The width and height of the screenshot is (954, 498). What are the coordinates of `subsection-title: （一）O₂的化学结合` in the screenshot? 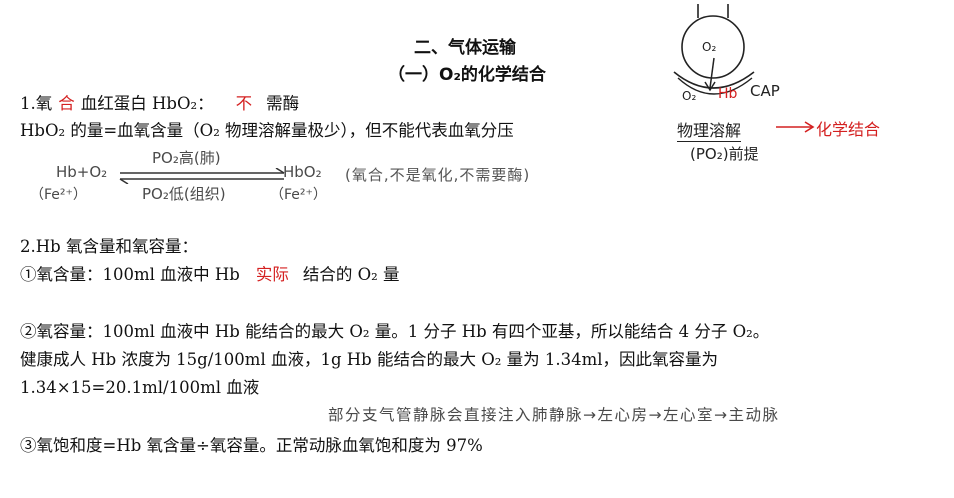 It's located at (467, 75).